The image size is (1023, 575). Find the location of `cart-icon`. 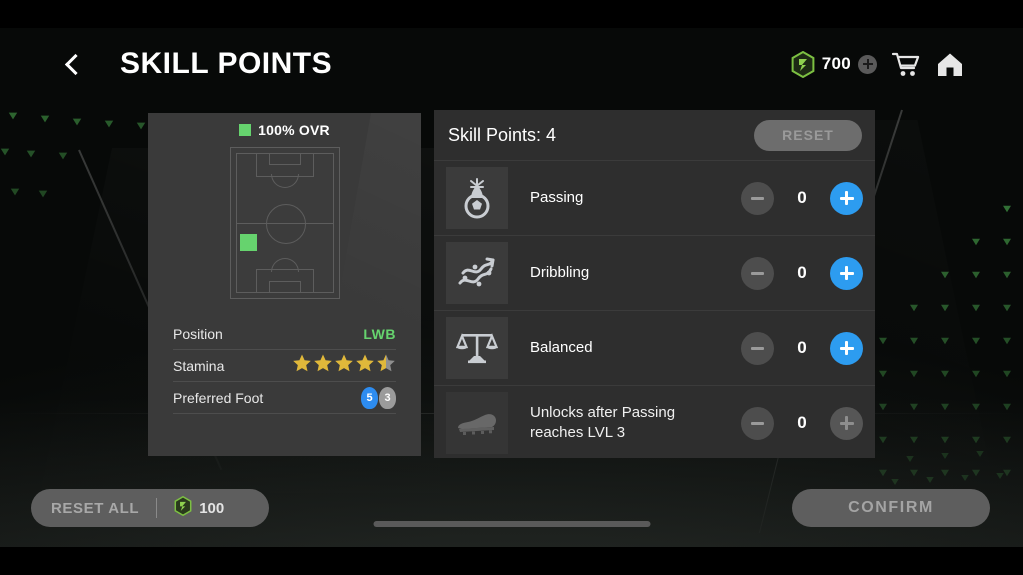

cart-icon is located at coordinates (906, 64).